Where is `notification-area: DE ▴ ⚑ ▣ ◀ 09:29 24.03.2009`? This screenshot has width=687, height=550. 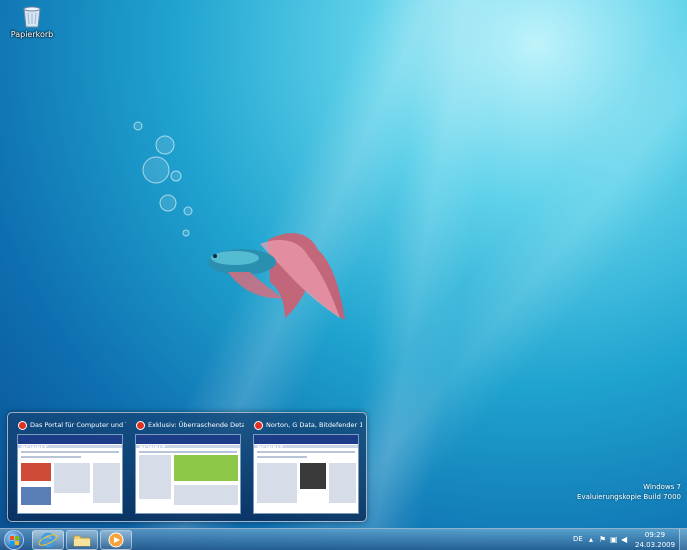 notification-area: DE ▴ ⚑ ▣ ◀ 09:29 24.03.2009 is located at coordinates (627, 539).